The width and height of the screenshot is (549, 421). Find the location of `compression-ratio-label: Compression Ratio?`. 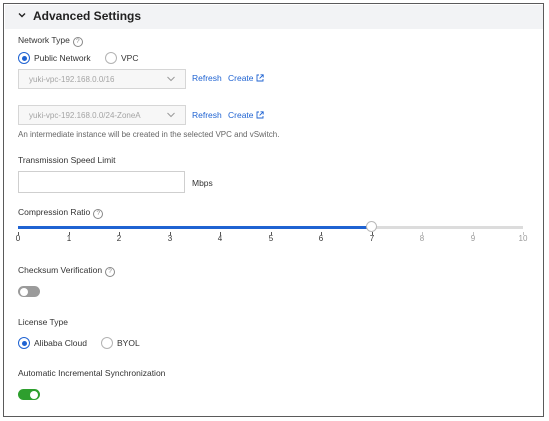

compression-ratio-label: Compression Ratio? is located at coordinates (61, 213).